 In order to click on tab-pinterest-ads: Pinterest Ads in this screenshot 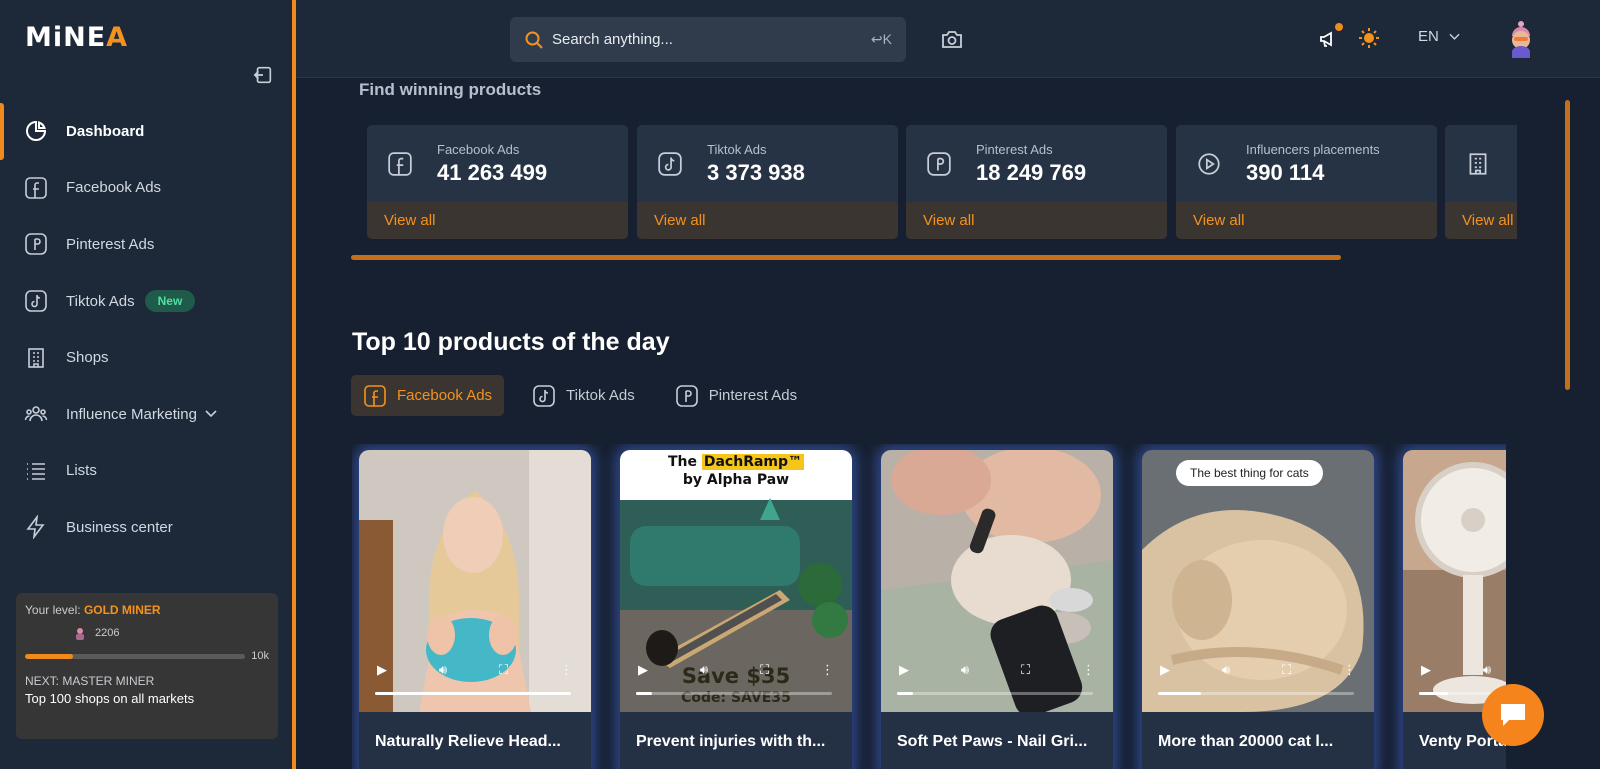, I will do `click(736, 395)`.